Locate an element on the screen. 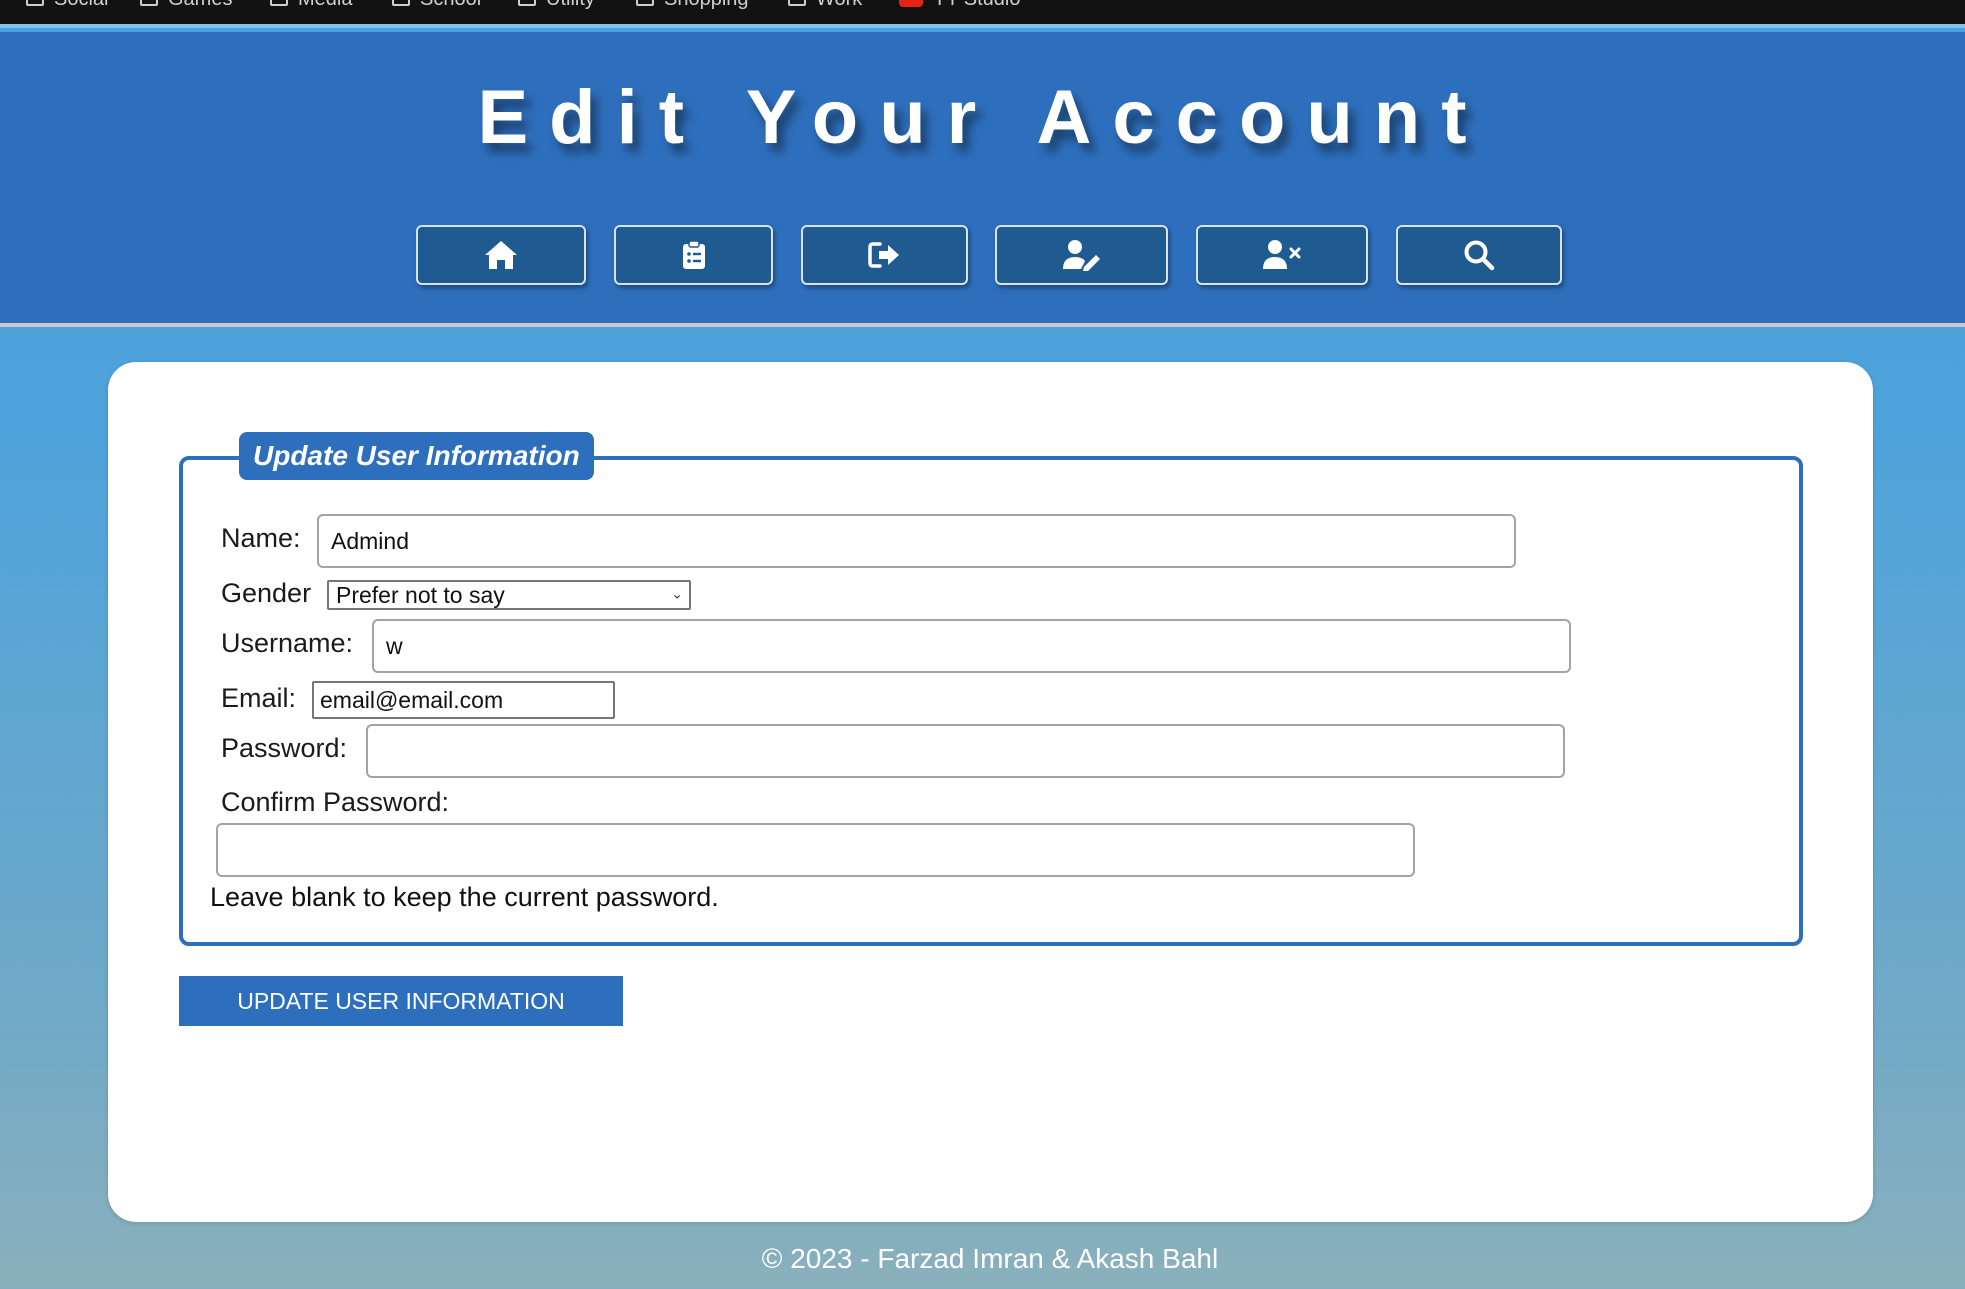  user-remove-icon is located at coordinates (1282, 255).